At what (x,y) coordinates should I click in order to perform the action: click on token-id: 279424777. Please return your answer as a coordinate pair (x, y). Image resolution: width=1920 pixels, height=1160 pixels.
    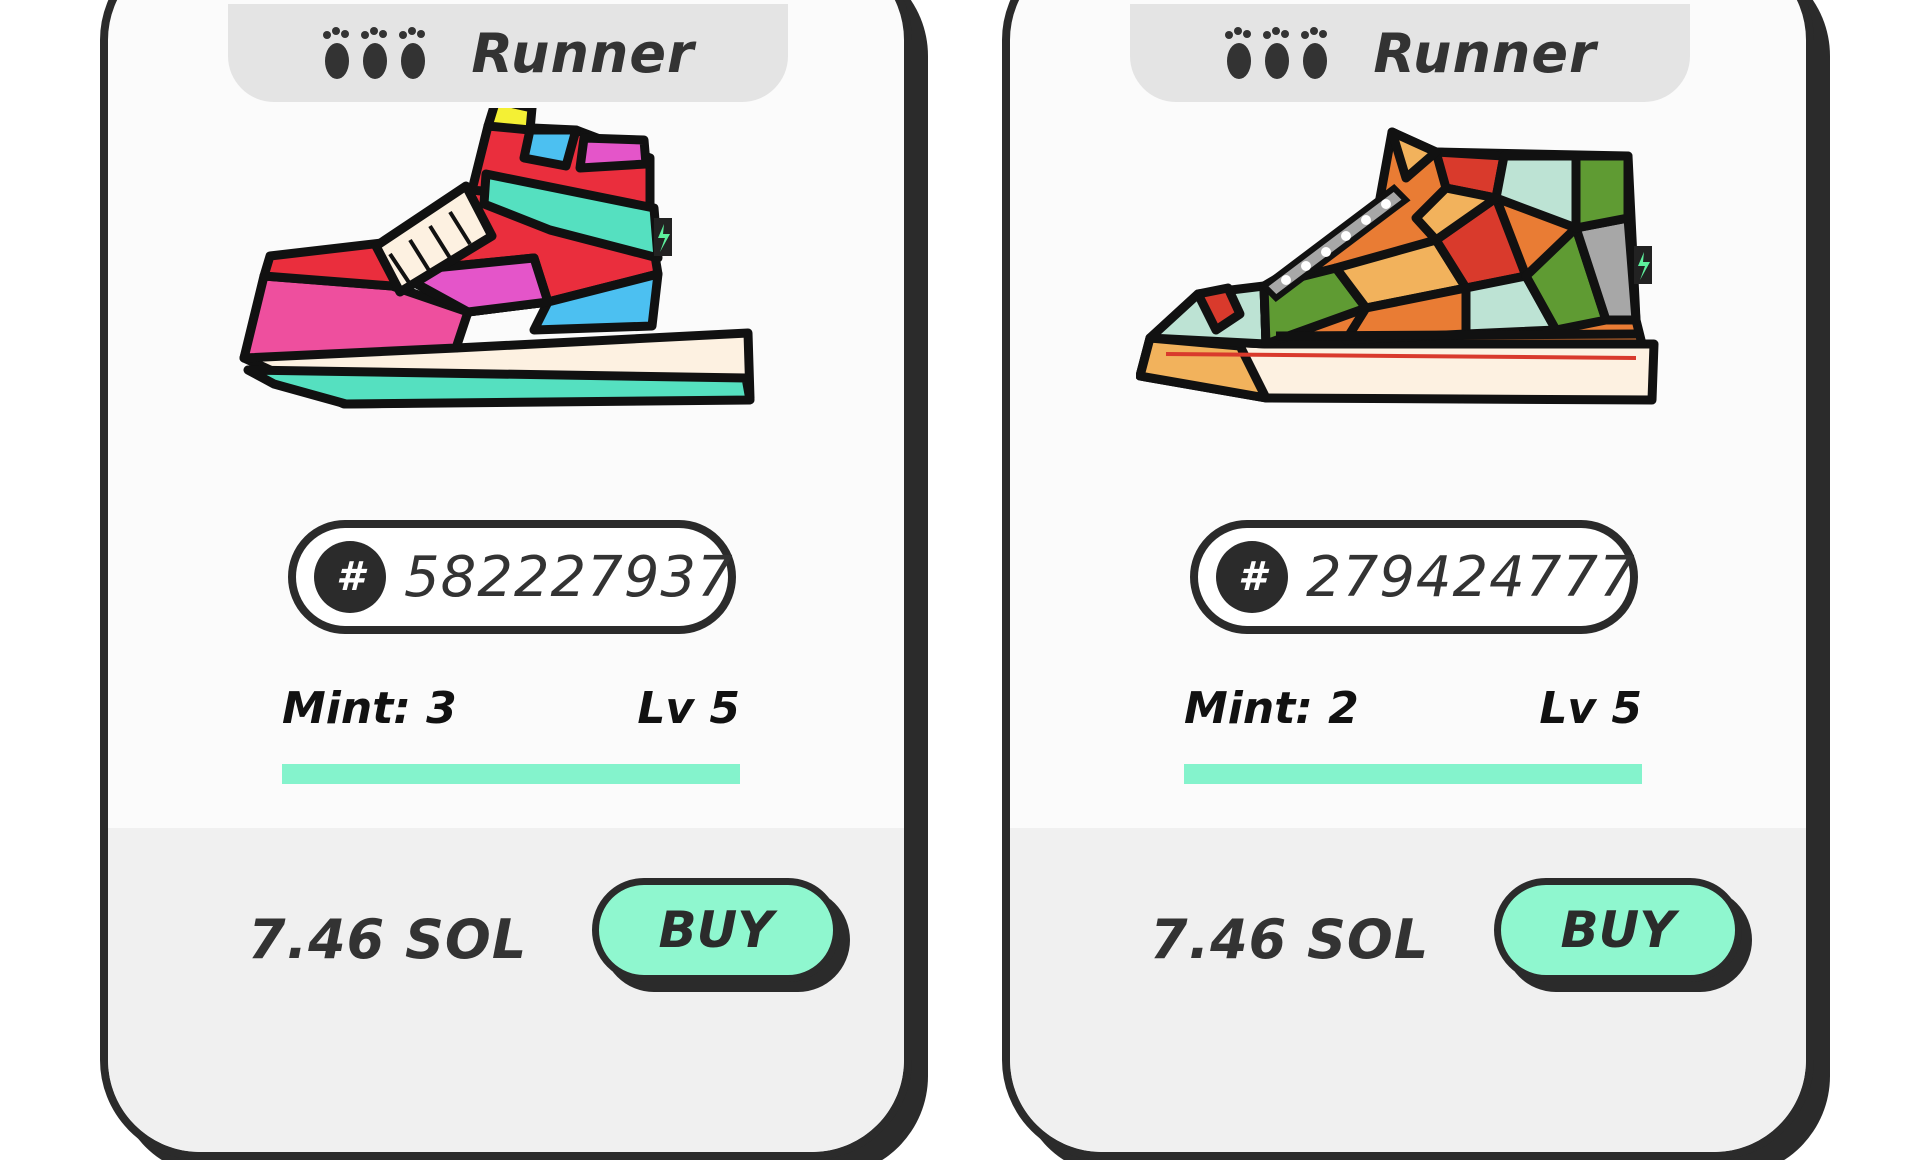
    Looking at the image, I should click on (1471, 577).